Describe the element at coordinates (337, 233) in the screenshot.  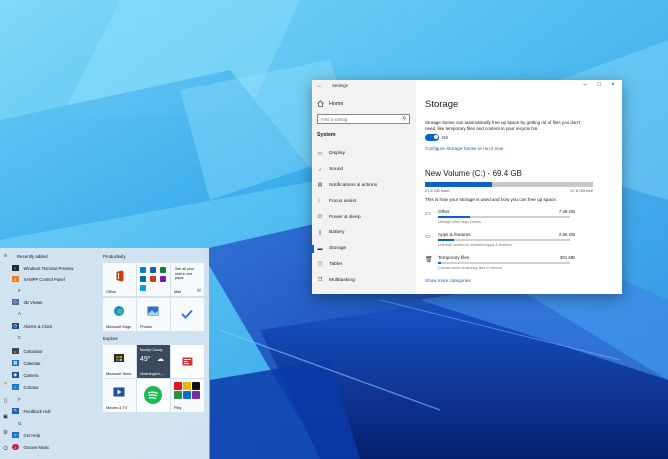
I see `nav-label: Battery` at that location.